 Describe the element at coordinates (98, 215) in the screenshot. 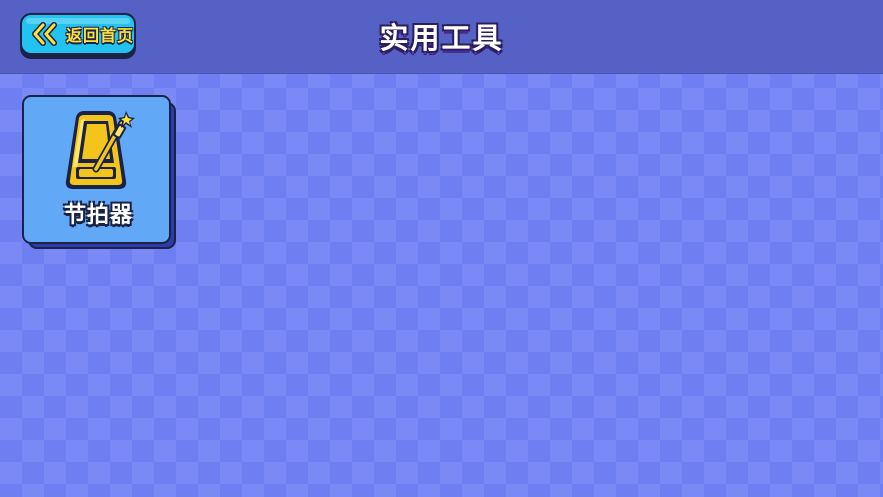

I see `tool-card-label: 节拍器` at that location.